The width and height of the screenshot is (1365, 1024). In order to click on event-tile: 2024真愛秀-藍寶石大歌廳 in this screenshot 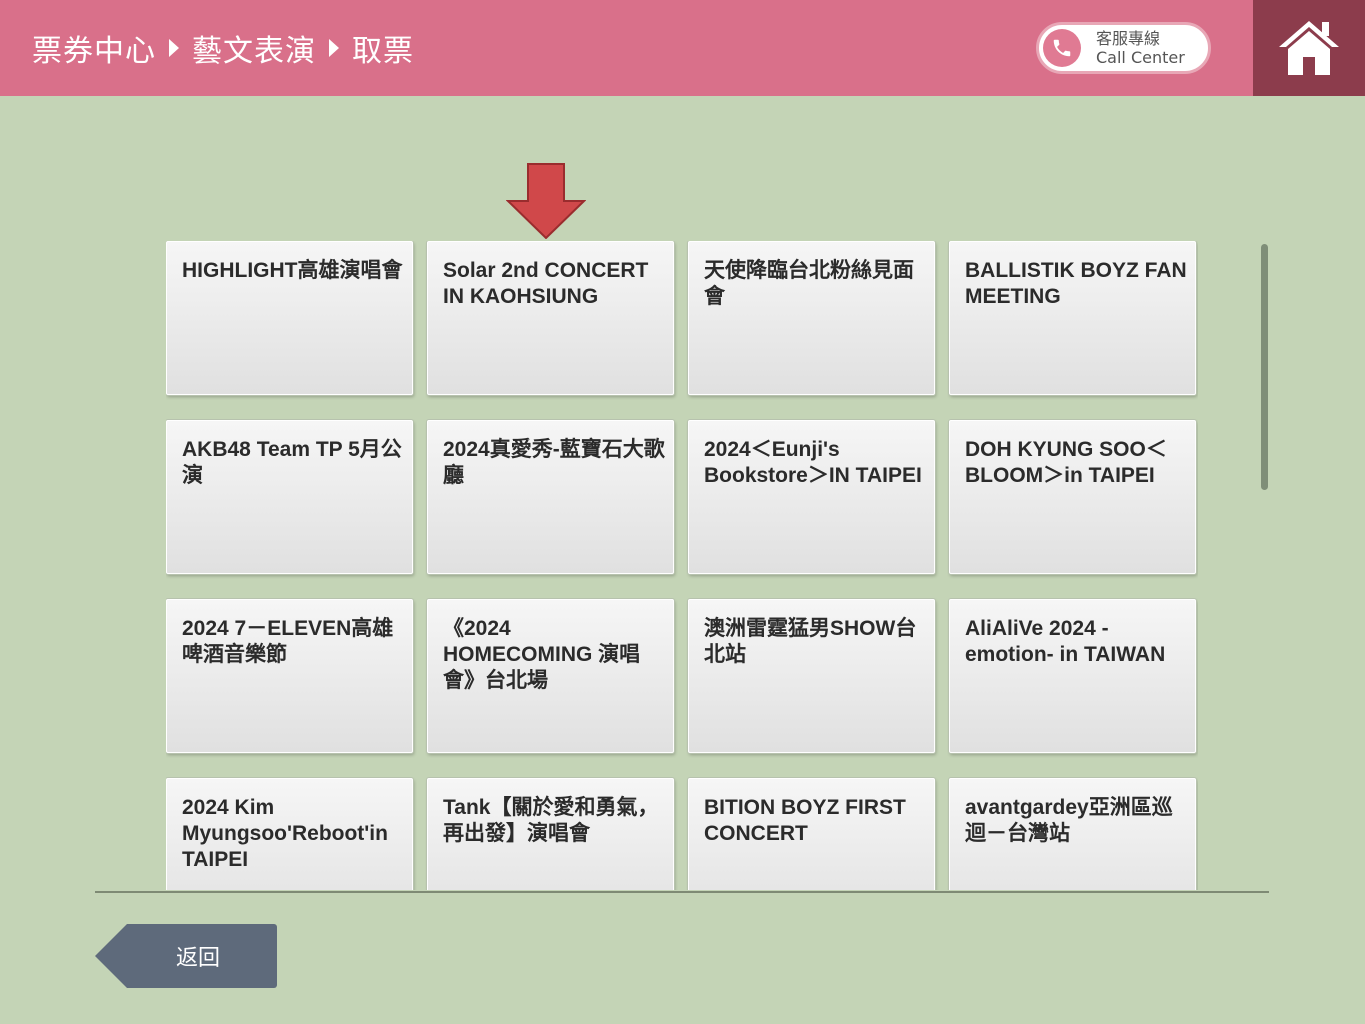, I will do `click(550, 497)`.